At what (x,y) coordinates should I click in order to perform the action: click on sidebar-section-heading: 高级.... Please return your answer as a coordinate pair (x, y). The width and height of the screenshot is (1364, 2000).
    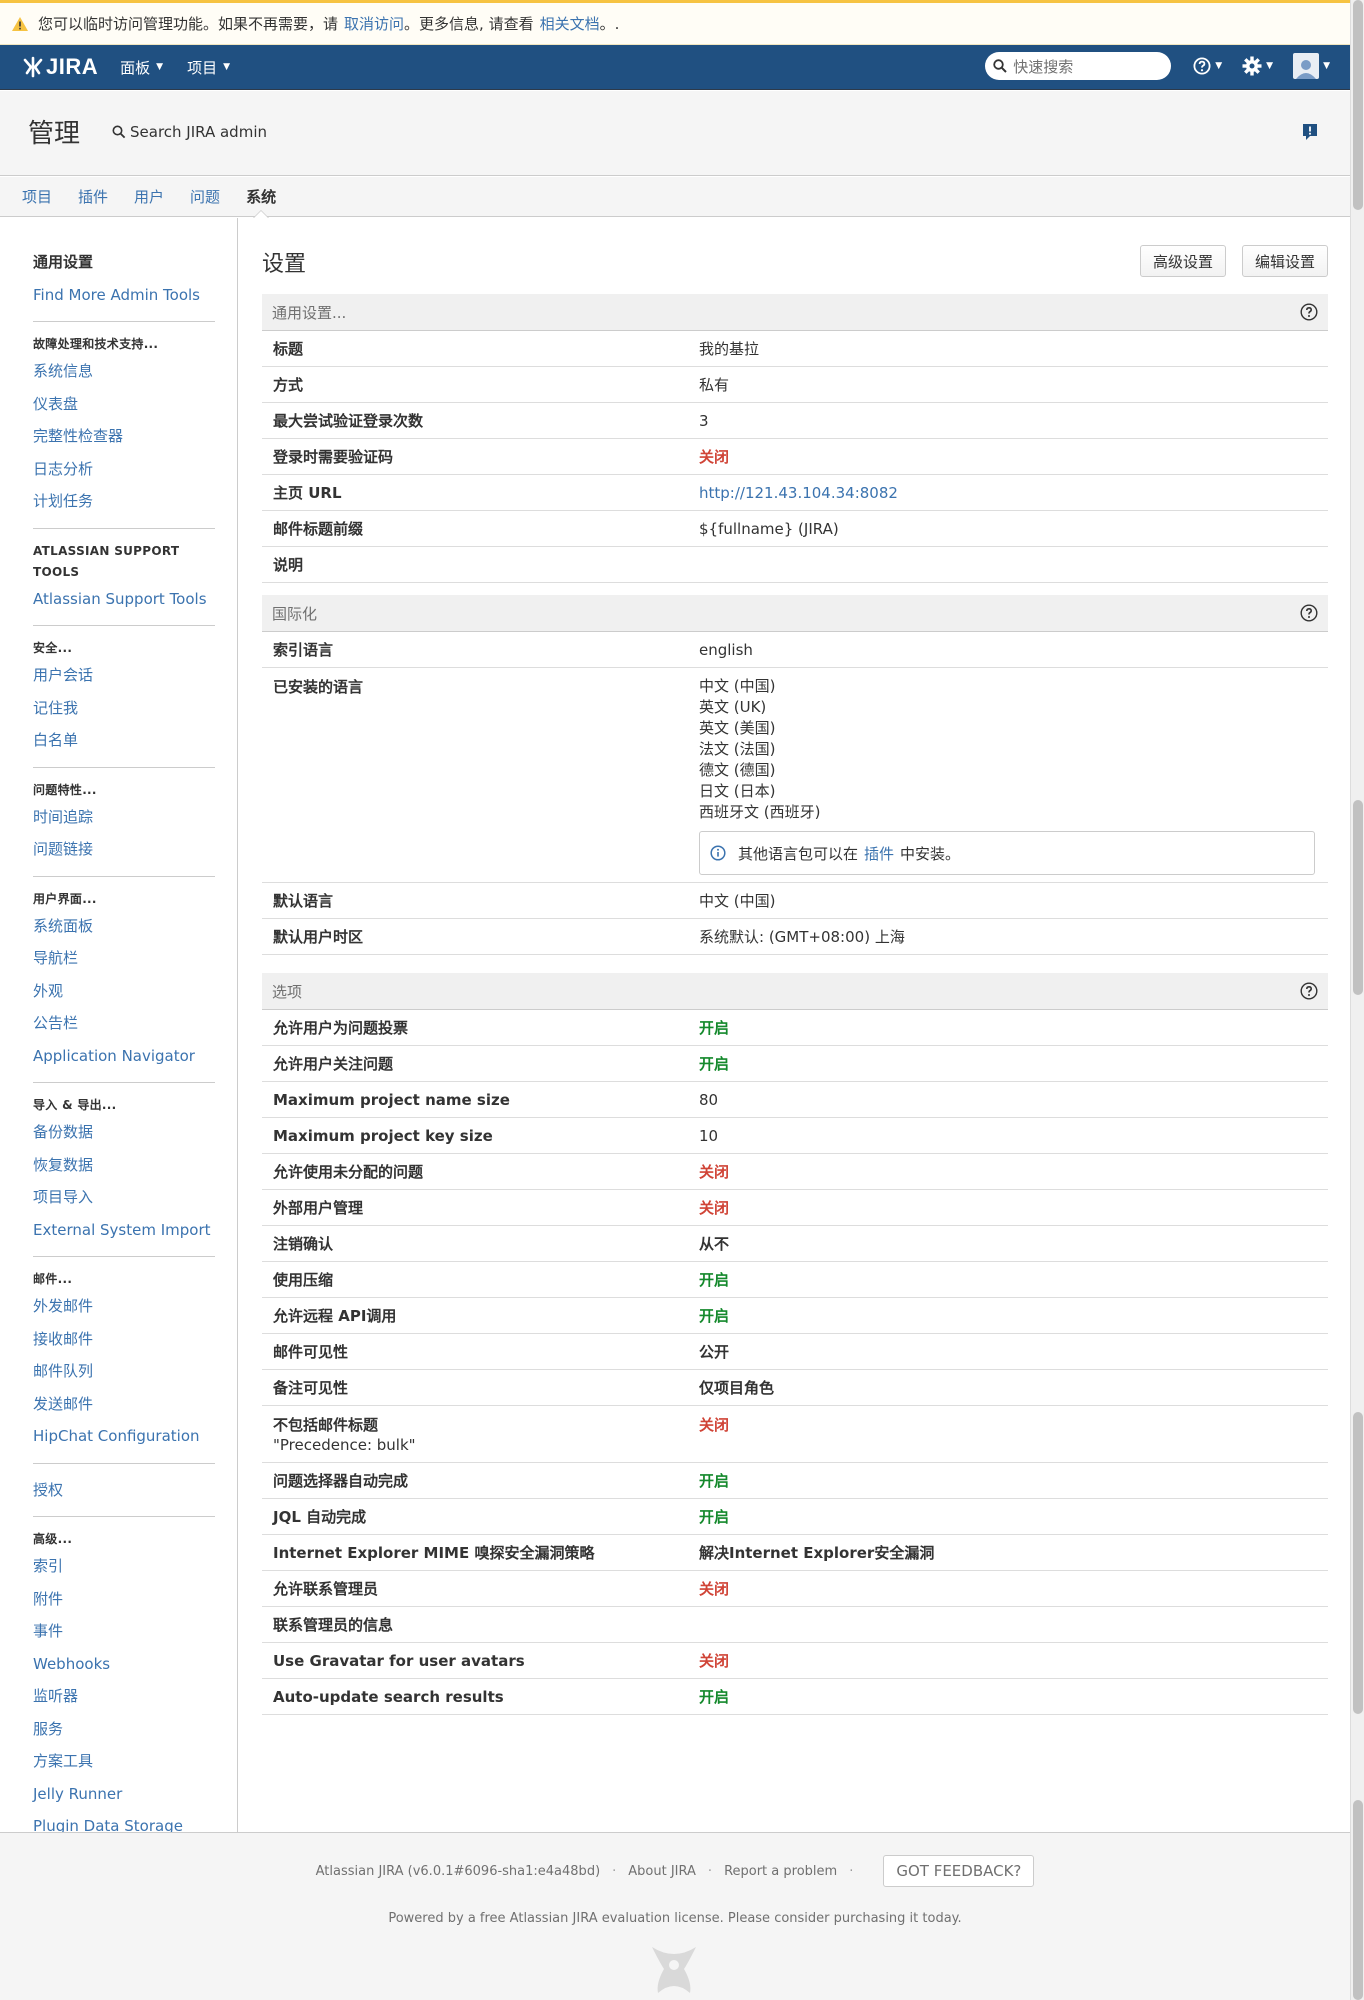
    Looking at the image, I should click on (53, 1539).